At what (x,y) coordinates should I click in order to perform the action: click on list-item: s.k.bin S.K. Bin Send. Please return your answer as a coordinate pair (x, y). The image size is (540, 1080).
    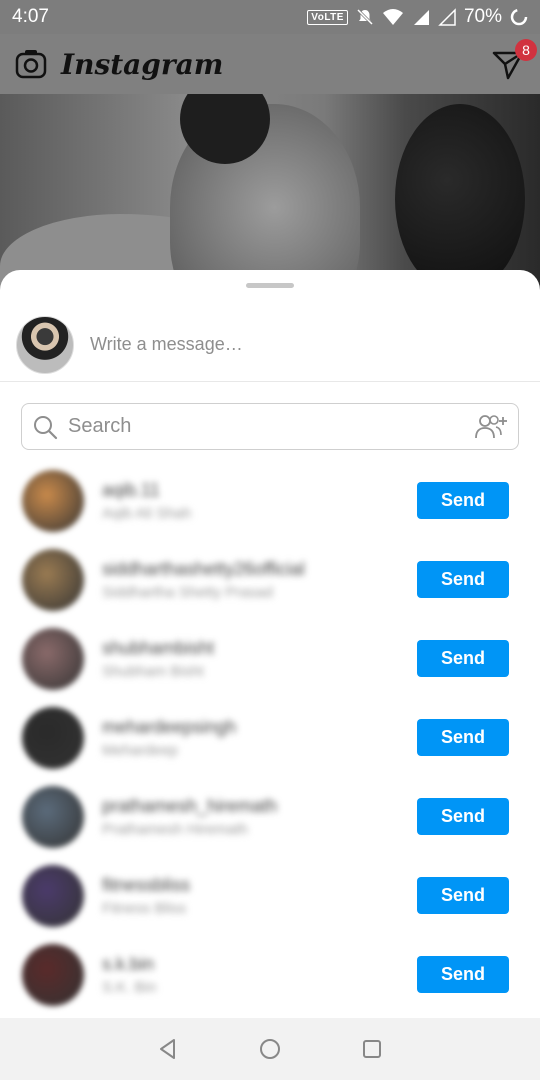
    Looking at the image, I should click on (270, 974).